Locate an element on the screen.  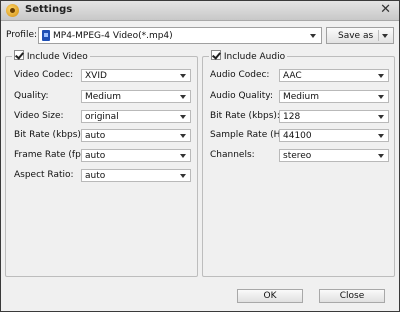
include-video-label: Include Video is located at coordinates (57, 57).